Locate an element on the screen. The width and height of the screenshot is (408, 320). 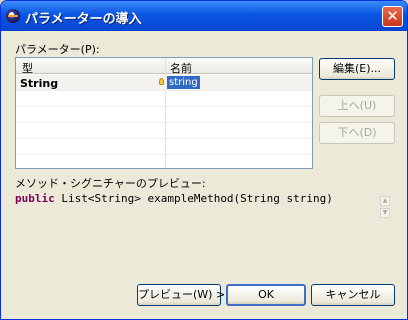
close-icon: ✕ is located at coordinates (392, 16).